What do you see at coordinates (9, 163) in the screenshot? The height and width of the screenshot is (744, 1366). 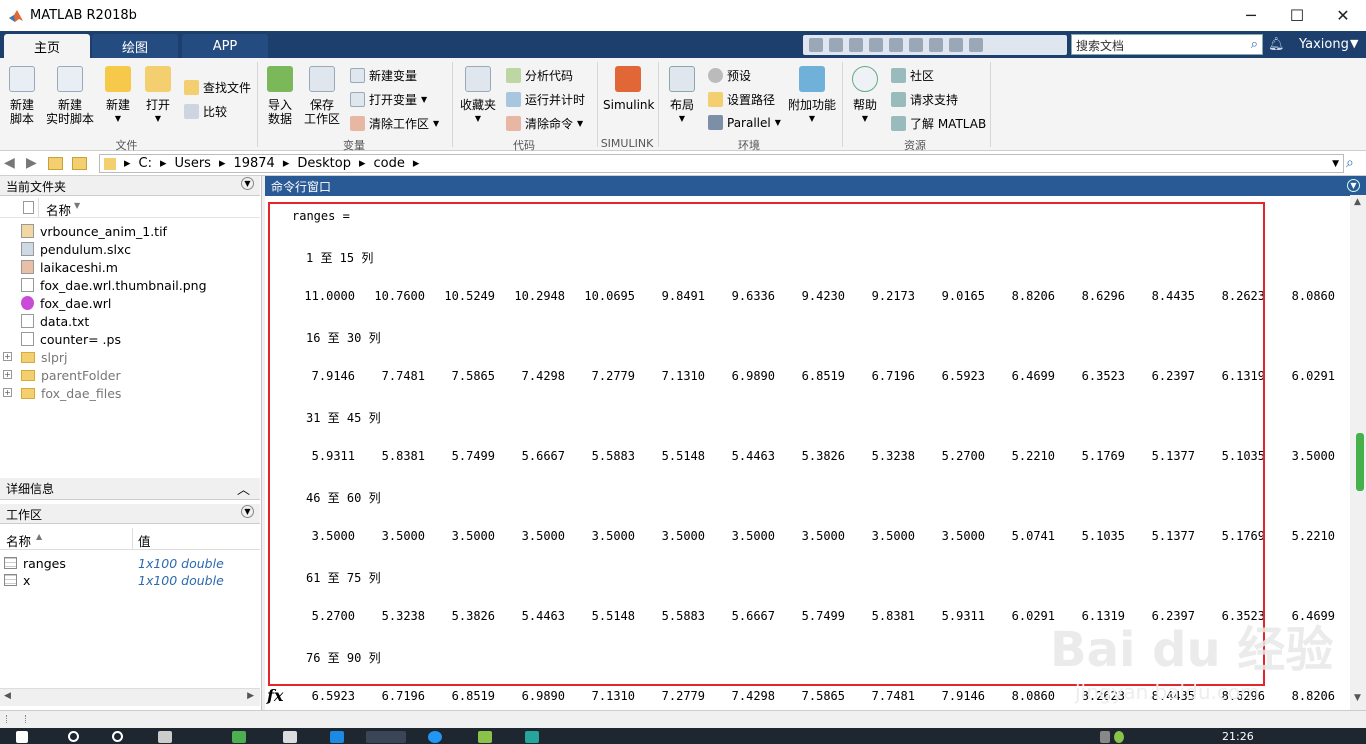 I see `back-arrow-icon: ◀` at bounding box center [9, 163].